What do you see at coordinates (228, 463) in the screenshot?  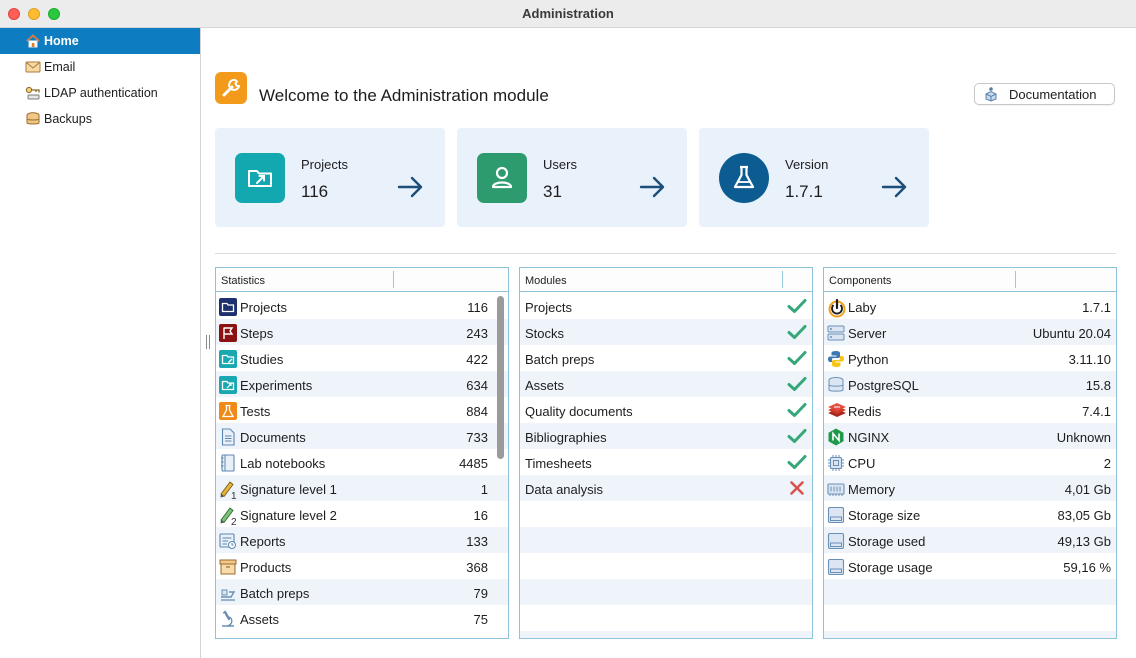 I see `notebook-icon` at bounding box center [228, 463].